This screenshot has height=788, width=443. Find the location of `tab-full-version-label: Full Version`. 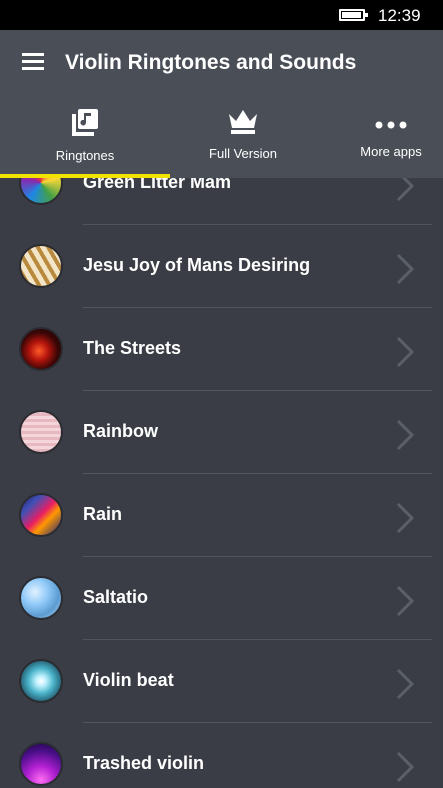

tab-full-version-label: Full Version is located at coordinates (243, 153).